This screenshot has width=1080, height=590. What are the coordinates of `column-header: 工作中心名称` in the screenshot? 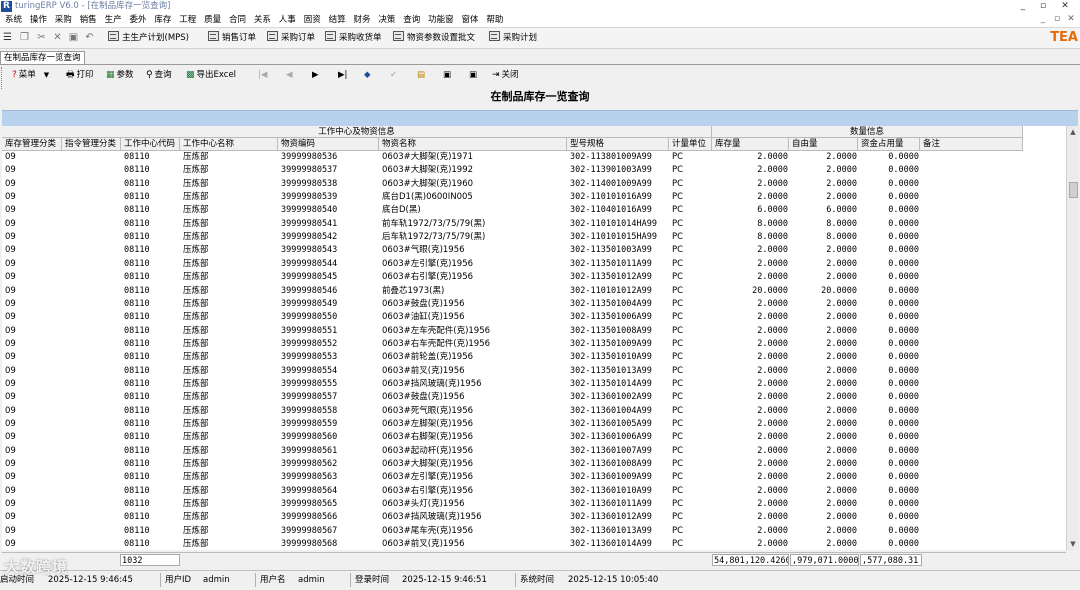 It's located at (229, 144).